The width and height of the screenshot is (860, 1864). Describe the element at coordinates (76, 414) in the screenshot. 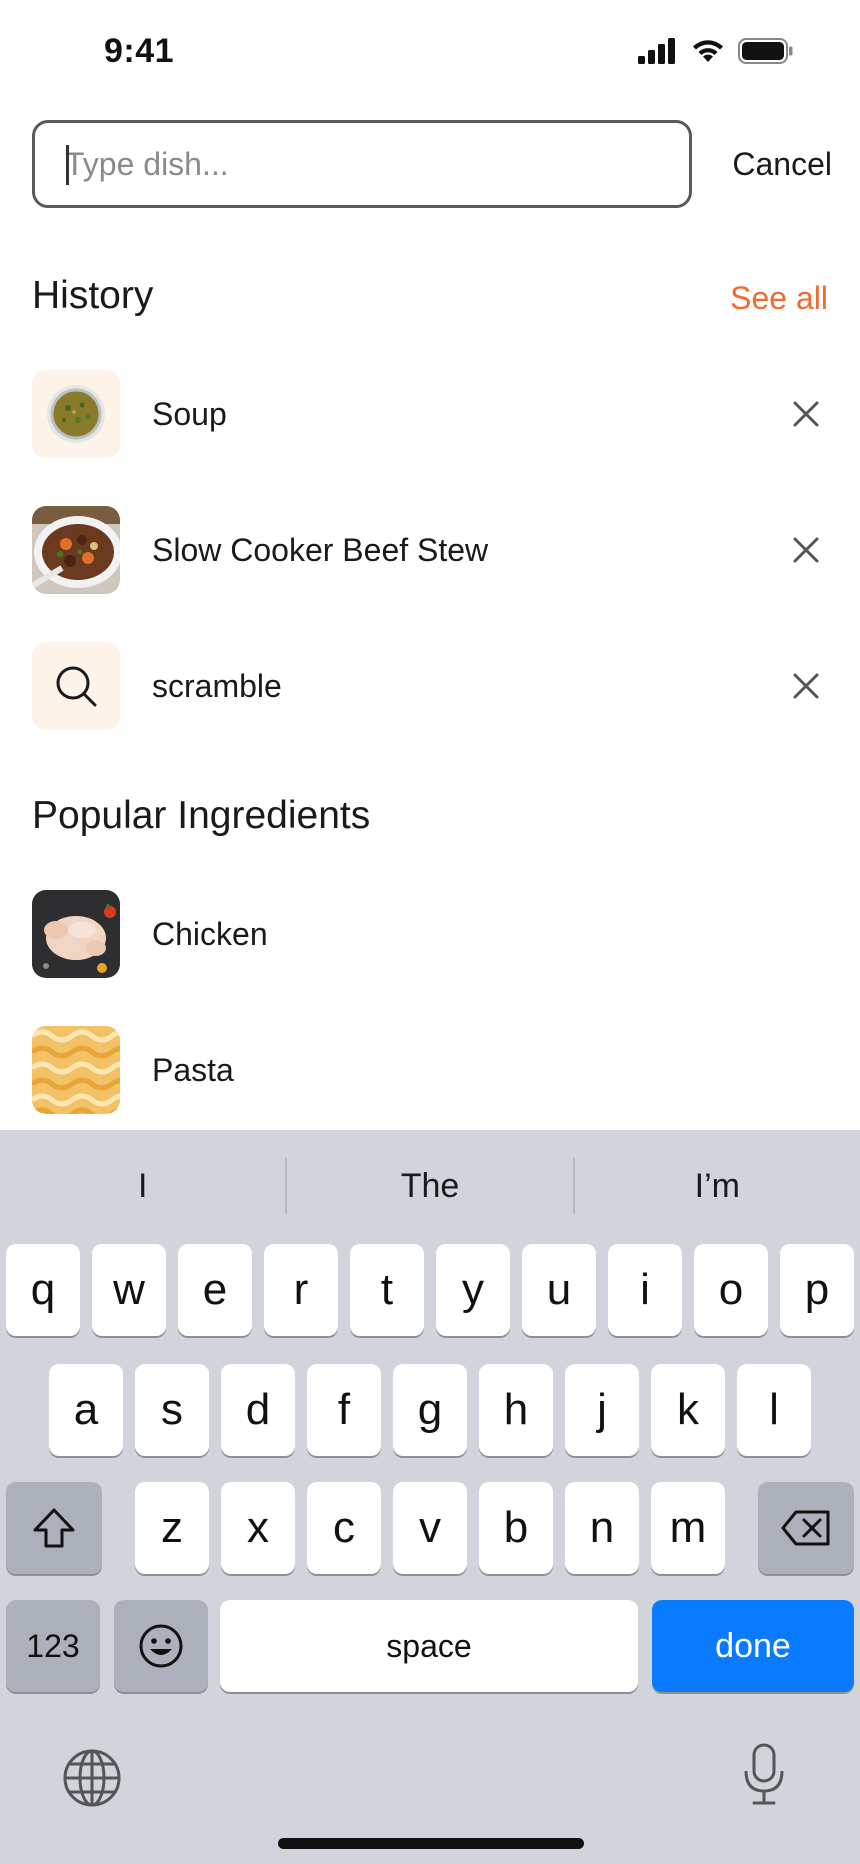

I see `soup-image` at that location.